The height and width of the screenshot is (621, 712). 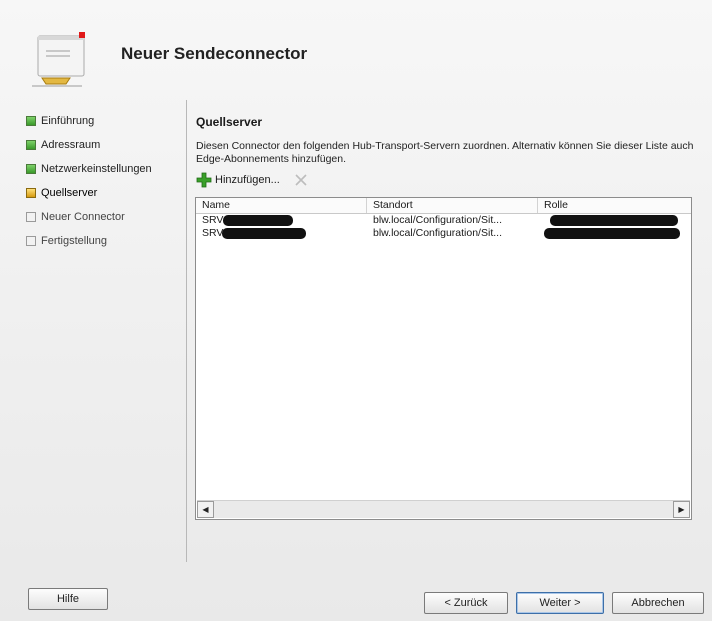 What do you see at coordinates (96, 169) in the screenshot?
I see `step-label: Netzwerkeinstellungen` at bounding box center [96, 169].